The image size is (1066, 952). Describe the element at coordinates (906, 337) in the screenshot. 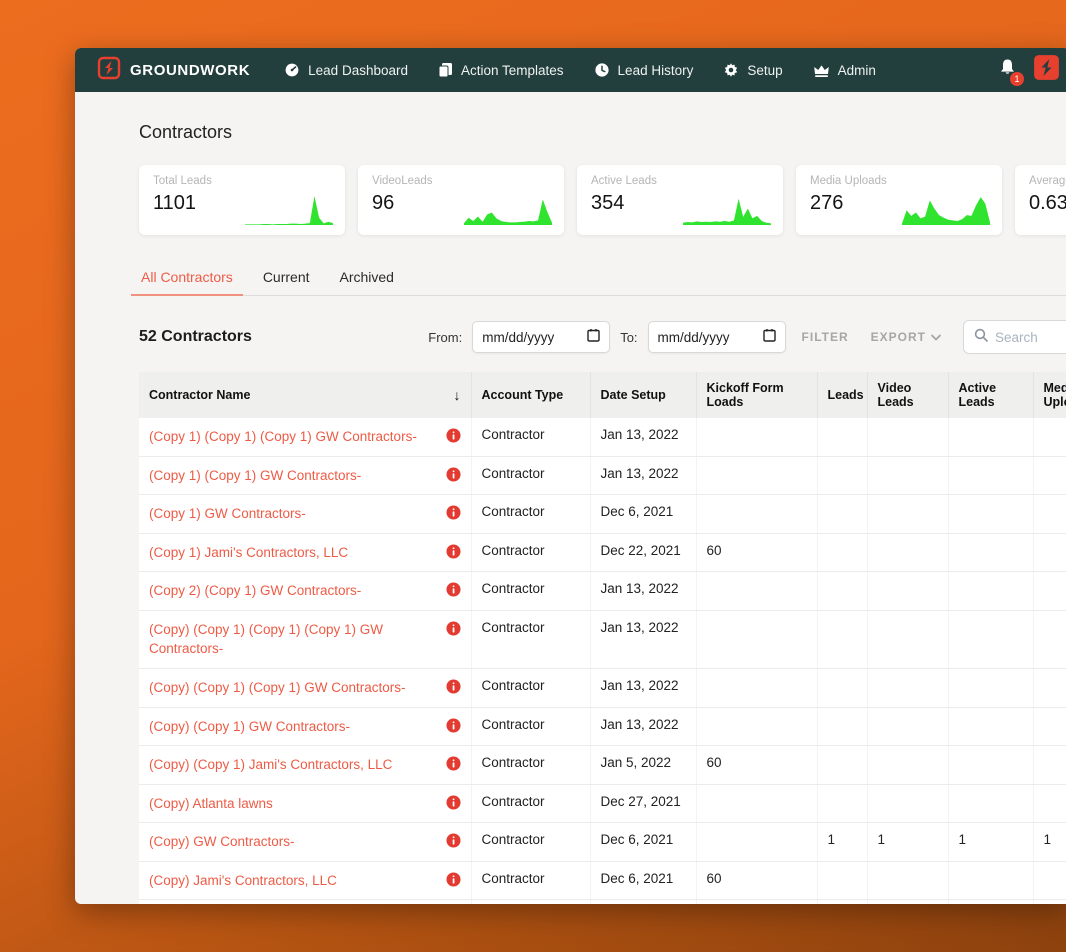

I see `export-button: EXPORT` at that location.